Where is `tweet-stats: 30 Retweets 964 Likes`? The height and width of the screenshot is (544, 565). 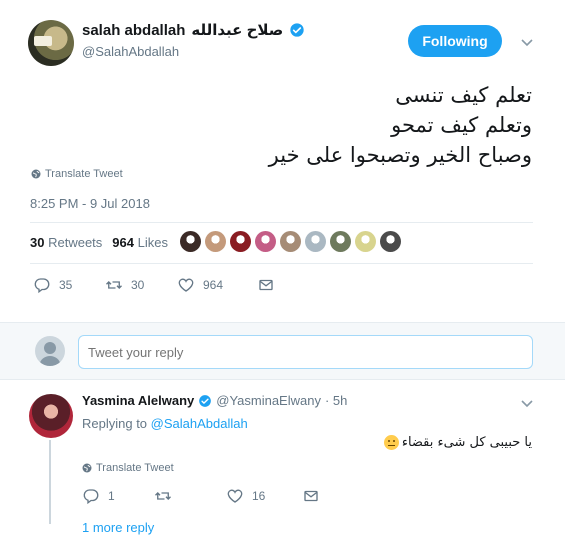
tweet-stats: 30 Retweets 964 Likes is located at coordinates (99, 242).